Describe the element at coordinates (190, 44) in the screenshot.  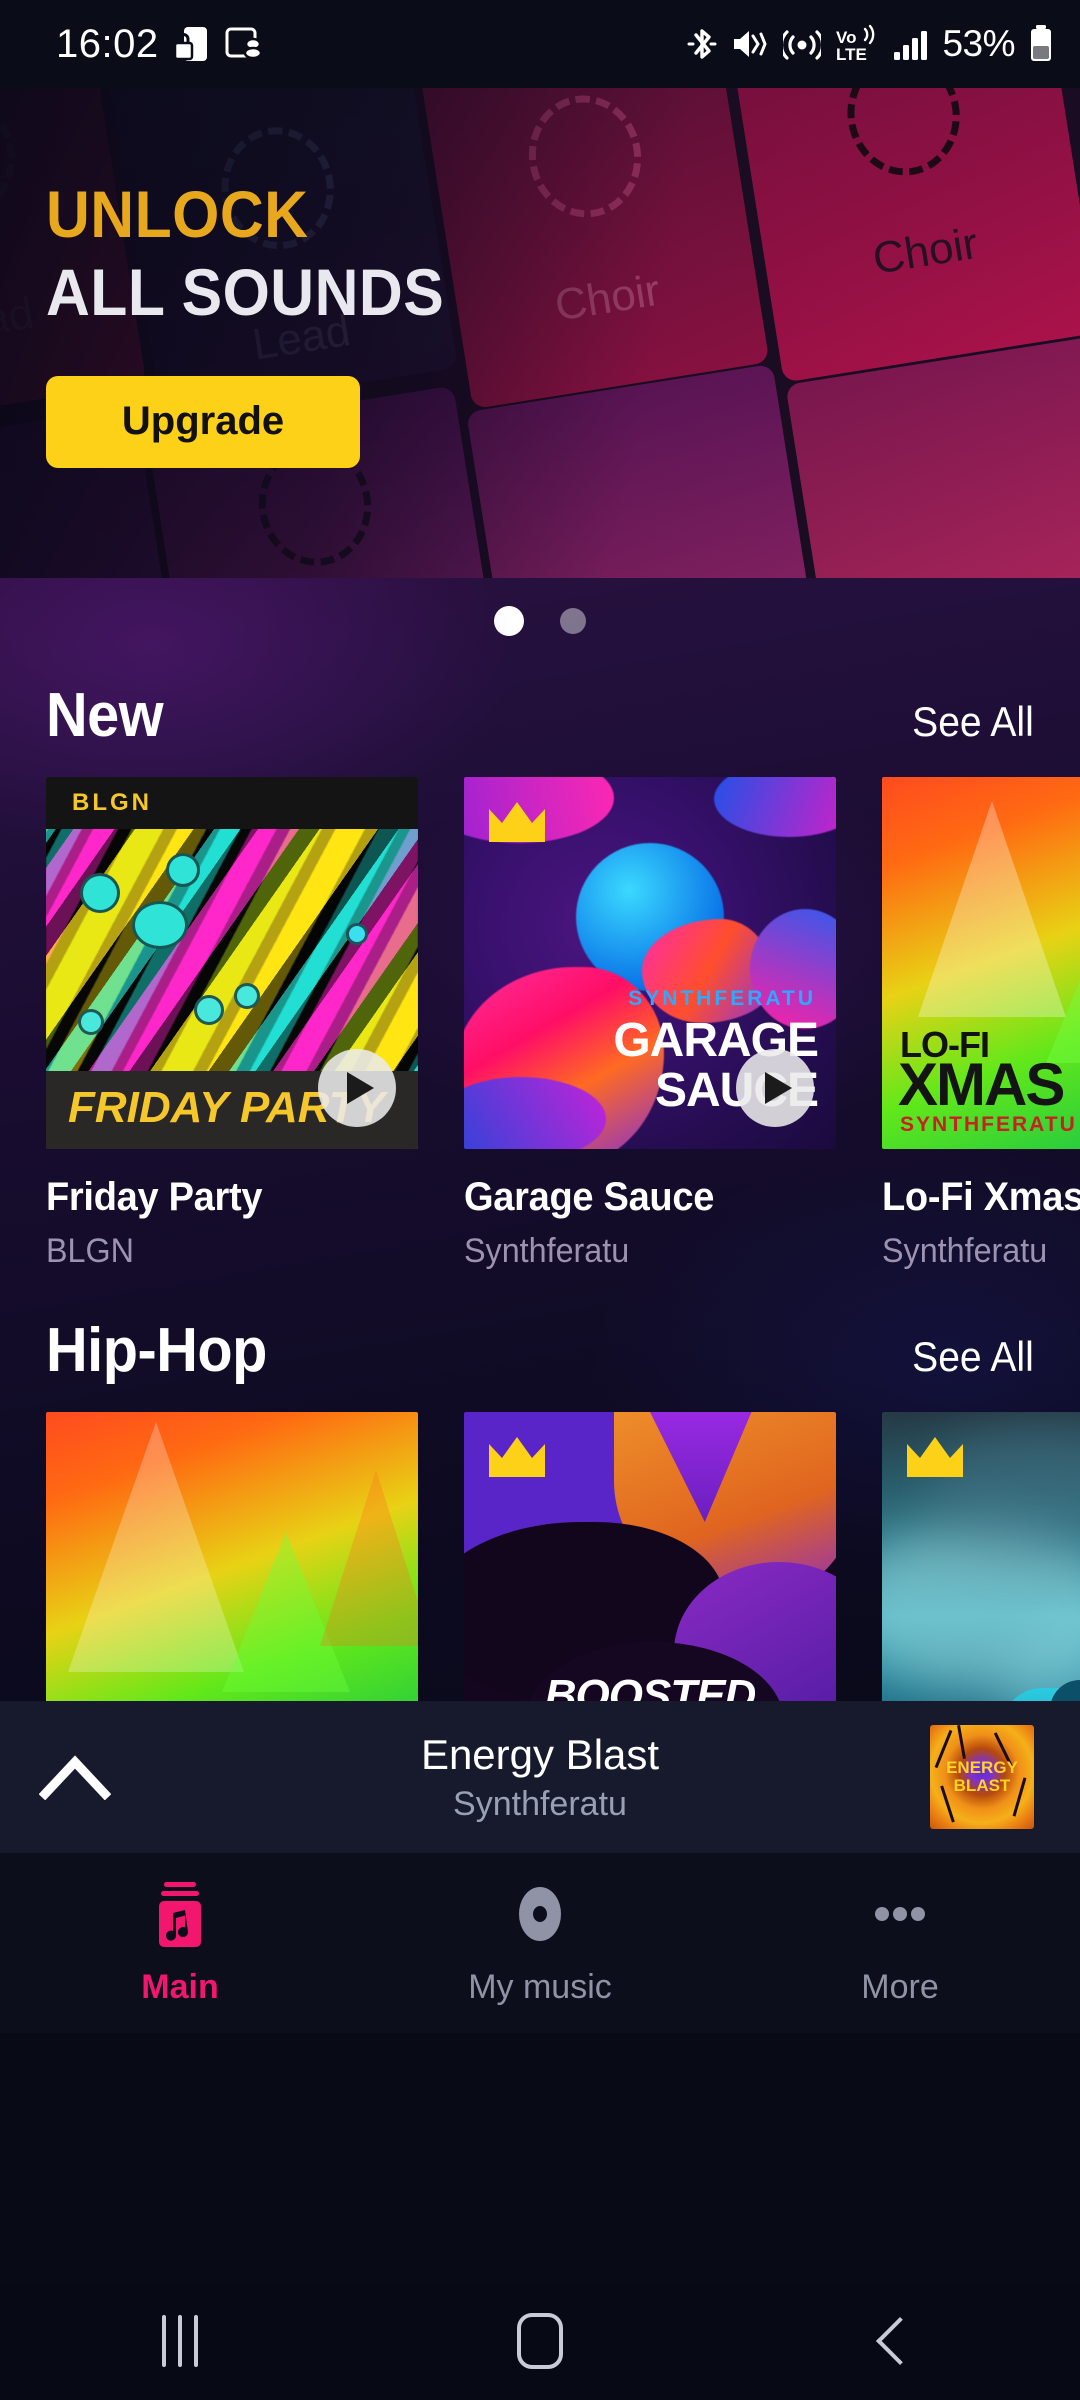
I see `lock-screen-icon` at that location.